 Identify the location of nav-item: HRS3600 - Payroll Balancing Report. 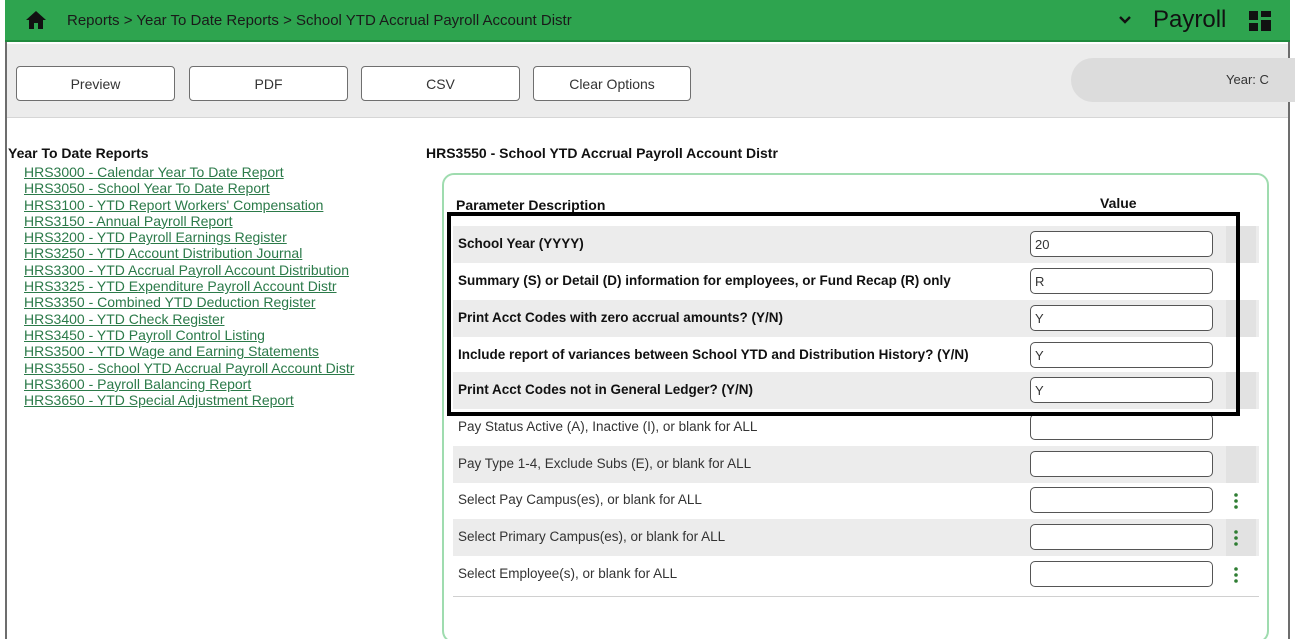
(189, 384).